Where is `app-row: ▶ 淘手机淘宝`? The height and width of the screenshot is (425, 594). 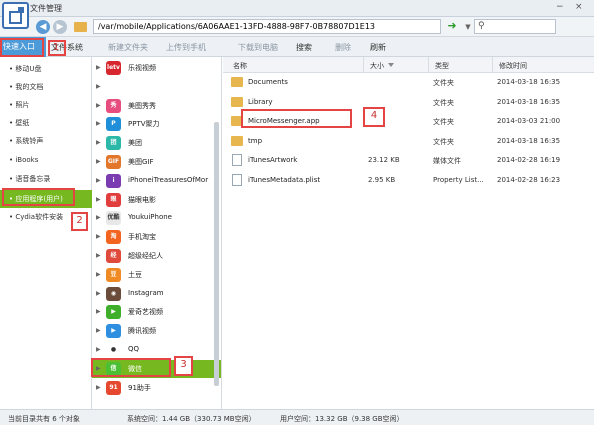
app-row: ▶ 淘手机淘宝 is located at coordinates (156, 237).